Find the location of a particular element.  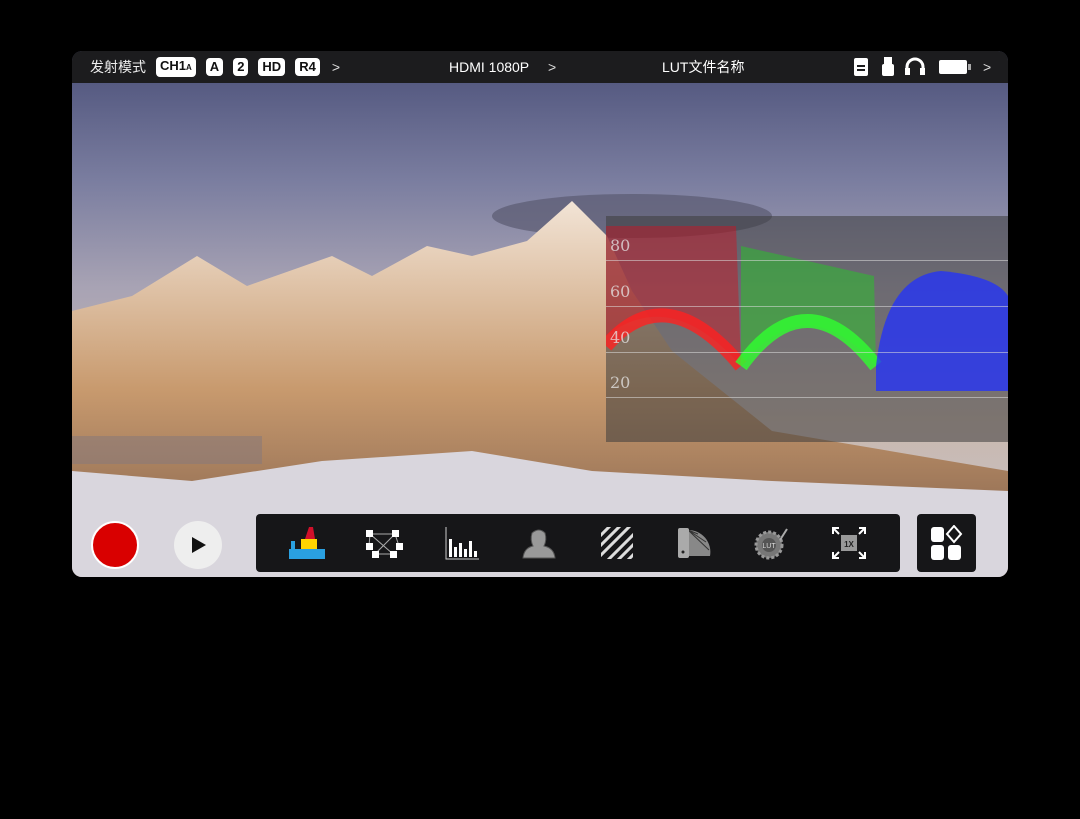

level-label: 80 is located at coordinates (620, 245).